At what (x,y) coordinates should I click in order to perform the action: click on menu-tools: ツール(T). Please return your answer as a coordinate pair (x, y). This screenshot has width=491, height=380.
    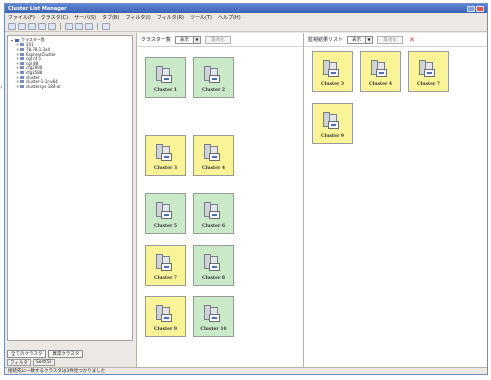
    Looking at the image, I should click on (201, 17).